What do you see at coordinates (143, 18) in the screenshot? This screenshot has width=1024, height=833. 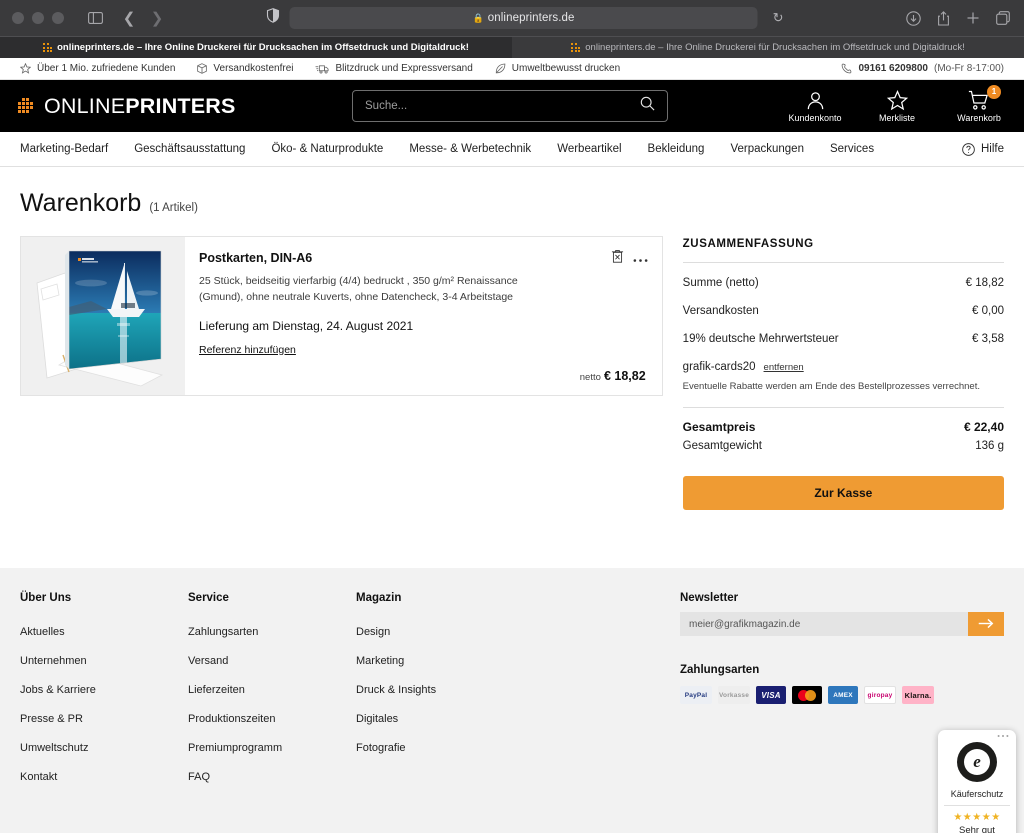 I see `browser-nav-arrows: ❮ ❯` at bounding box center [143, 18].